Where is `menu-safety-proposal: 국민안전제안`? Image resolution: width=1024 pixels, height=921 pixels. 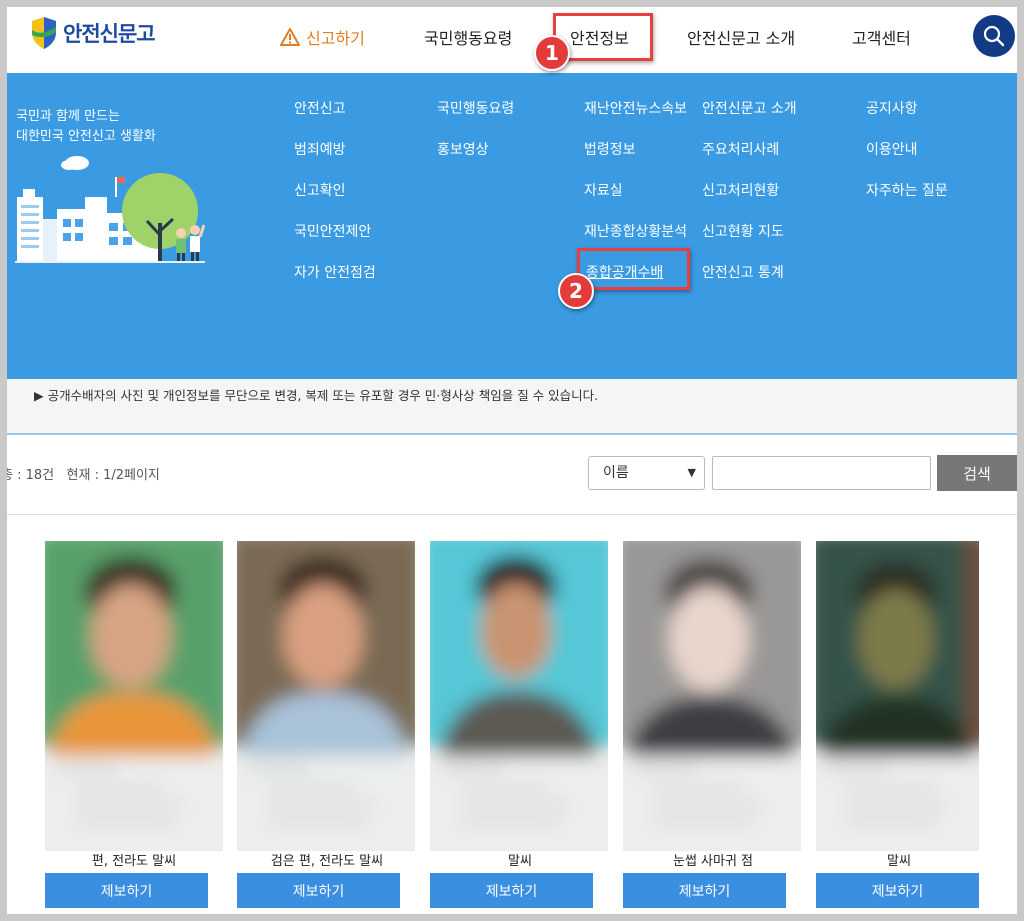 menu-safety-proposal: 국민안전제안 is located at coordinates (332, 231).